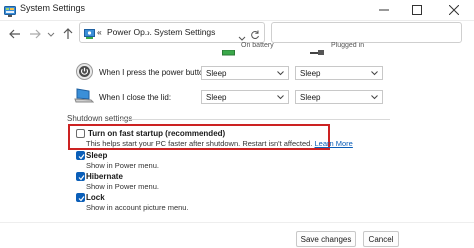 The width and height of the screenshot is (474, 248). What do you see at coordinates (184, 32) in the screenshot?
I see `breadcrumb-system-settings: System Settings` at bounding box center [184, 32].